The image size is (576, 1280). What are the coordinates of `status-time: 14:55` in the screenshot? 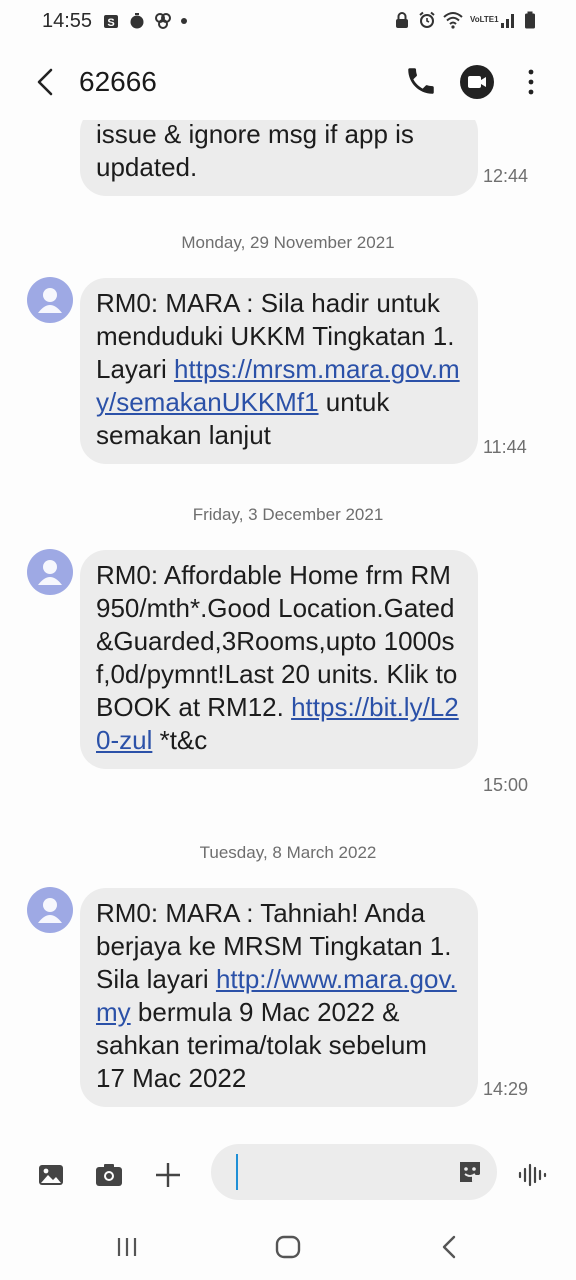 It's located at (67, 21).